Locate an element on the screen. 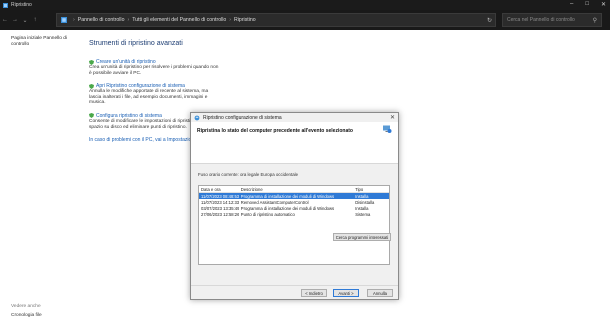  row-date: 11/07/2023 14:12:33 is located at coordinates (220, 202).